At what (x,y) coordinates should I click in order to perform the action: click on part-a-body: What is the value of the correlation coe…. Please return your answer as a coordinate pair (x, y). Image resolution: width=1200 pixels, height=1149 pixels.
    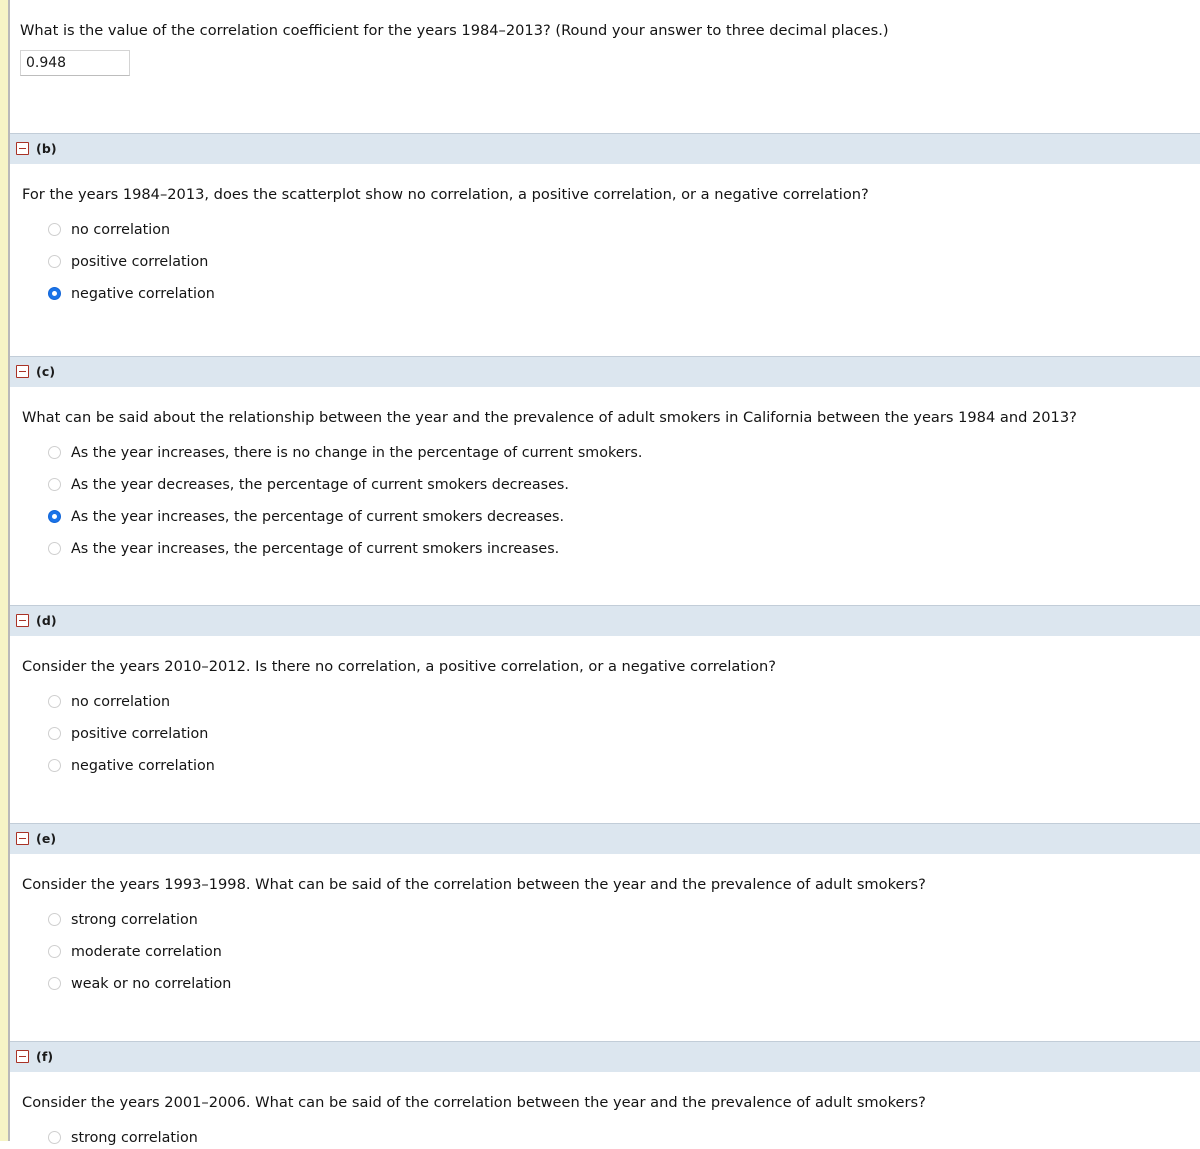
    Looking at the image, I should click on (605, 66).